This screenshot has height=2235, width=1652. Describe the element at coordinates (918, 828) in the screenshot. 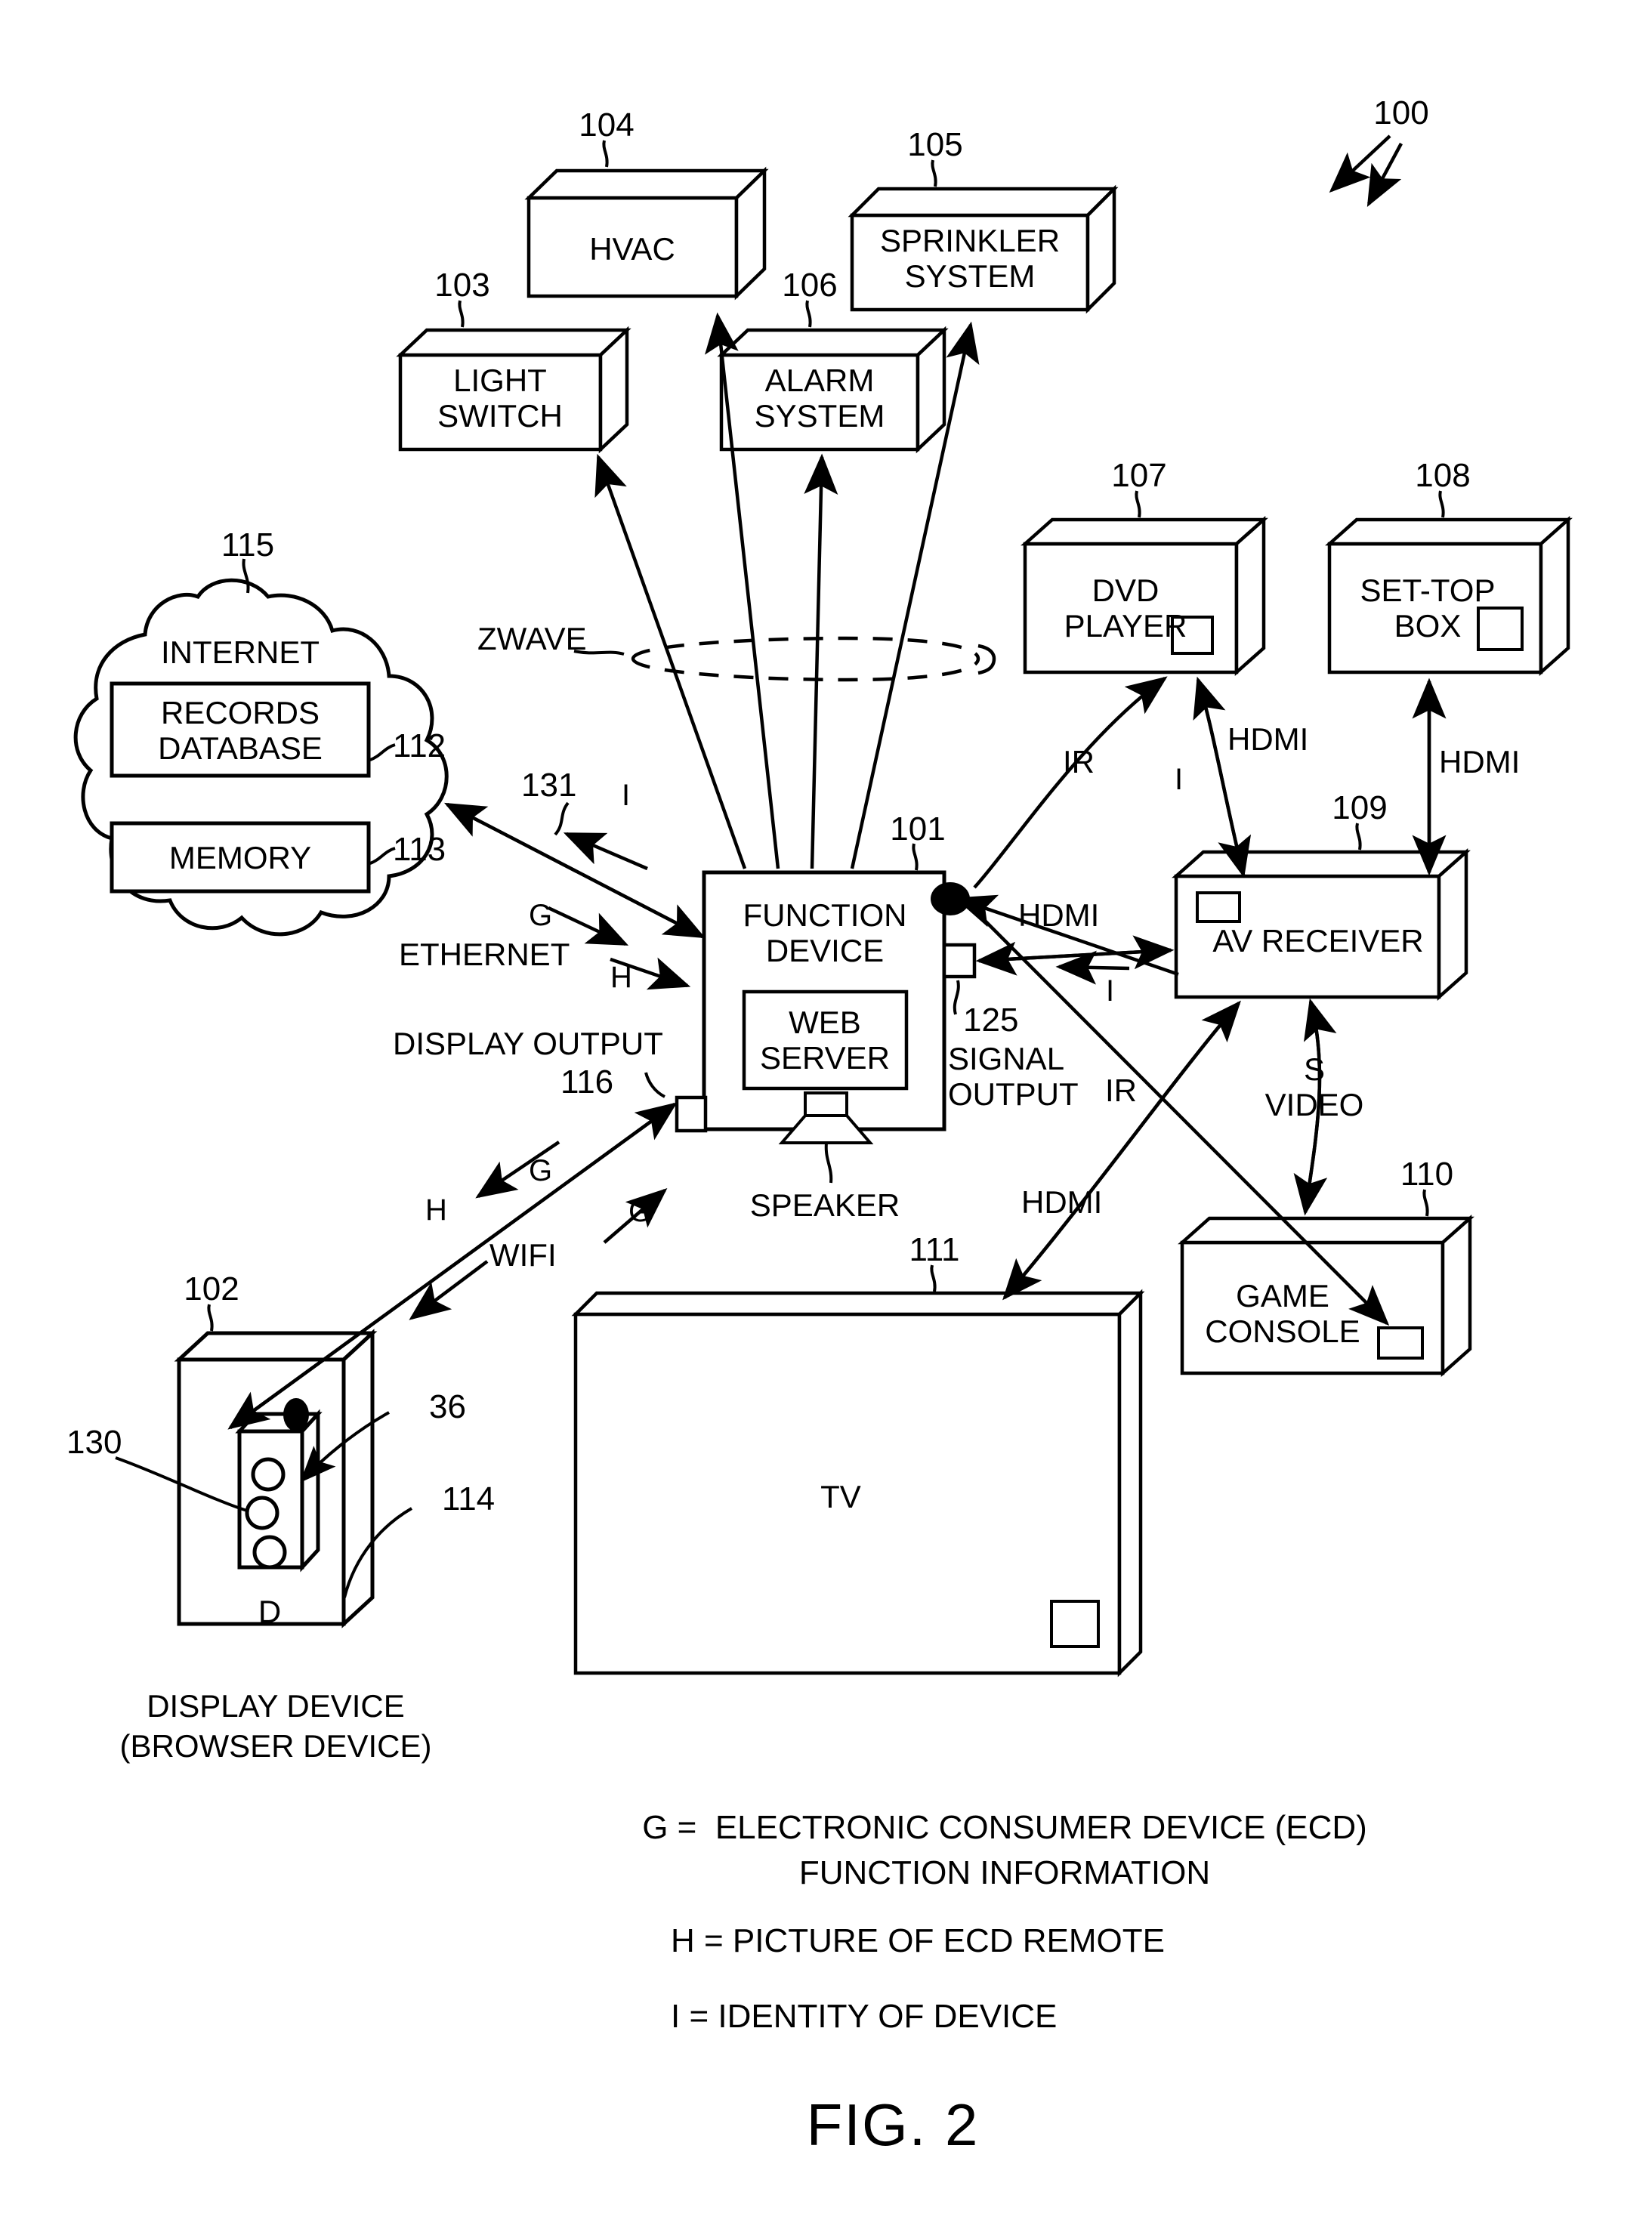

I see `function-device-ref: 101` at that location.